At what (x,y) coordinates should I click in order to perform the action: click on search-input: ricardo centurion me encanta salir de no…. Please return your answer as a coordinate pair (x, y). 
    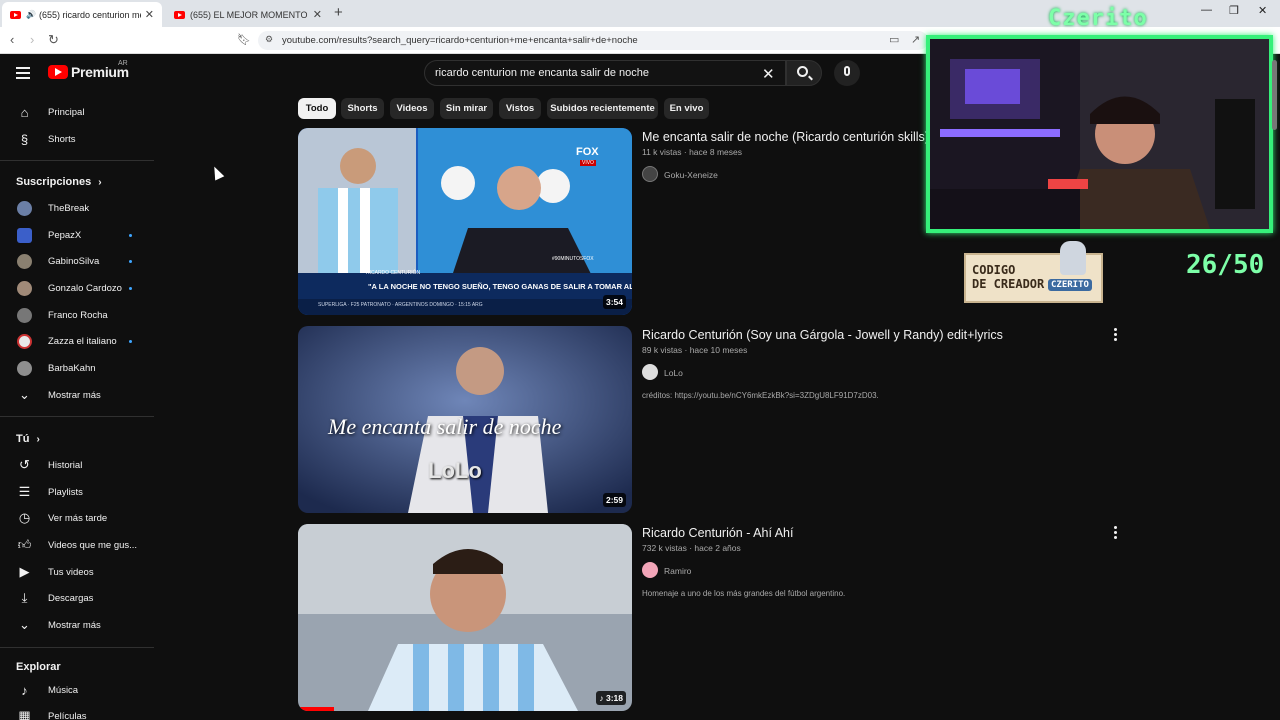
    Looking at the image, I should click on (605, 73).